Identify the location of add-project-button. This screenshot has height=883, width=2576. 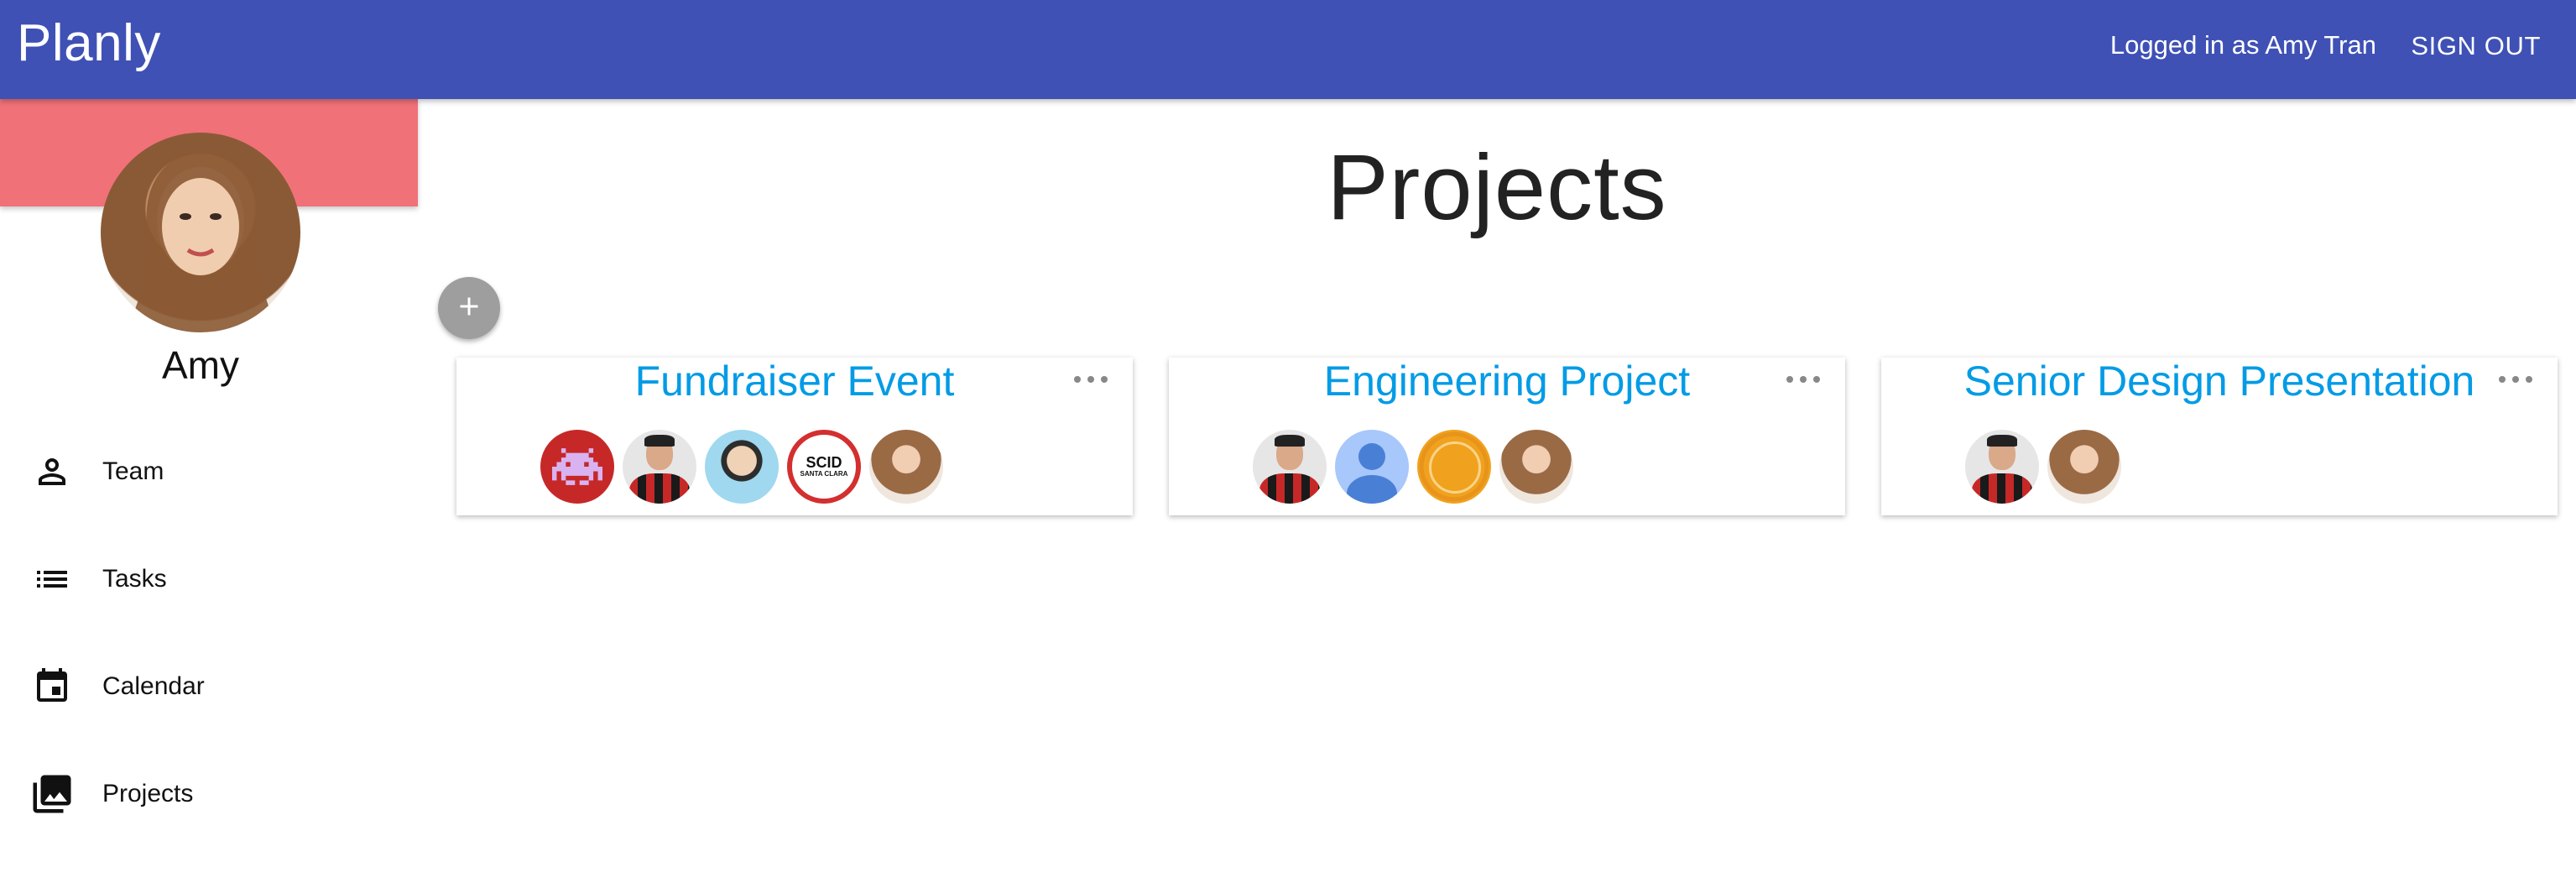
(469, 308).